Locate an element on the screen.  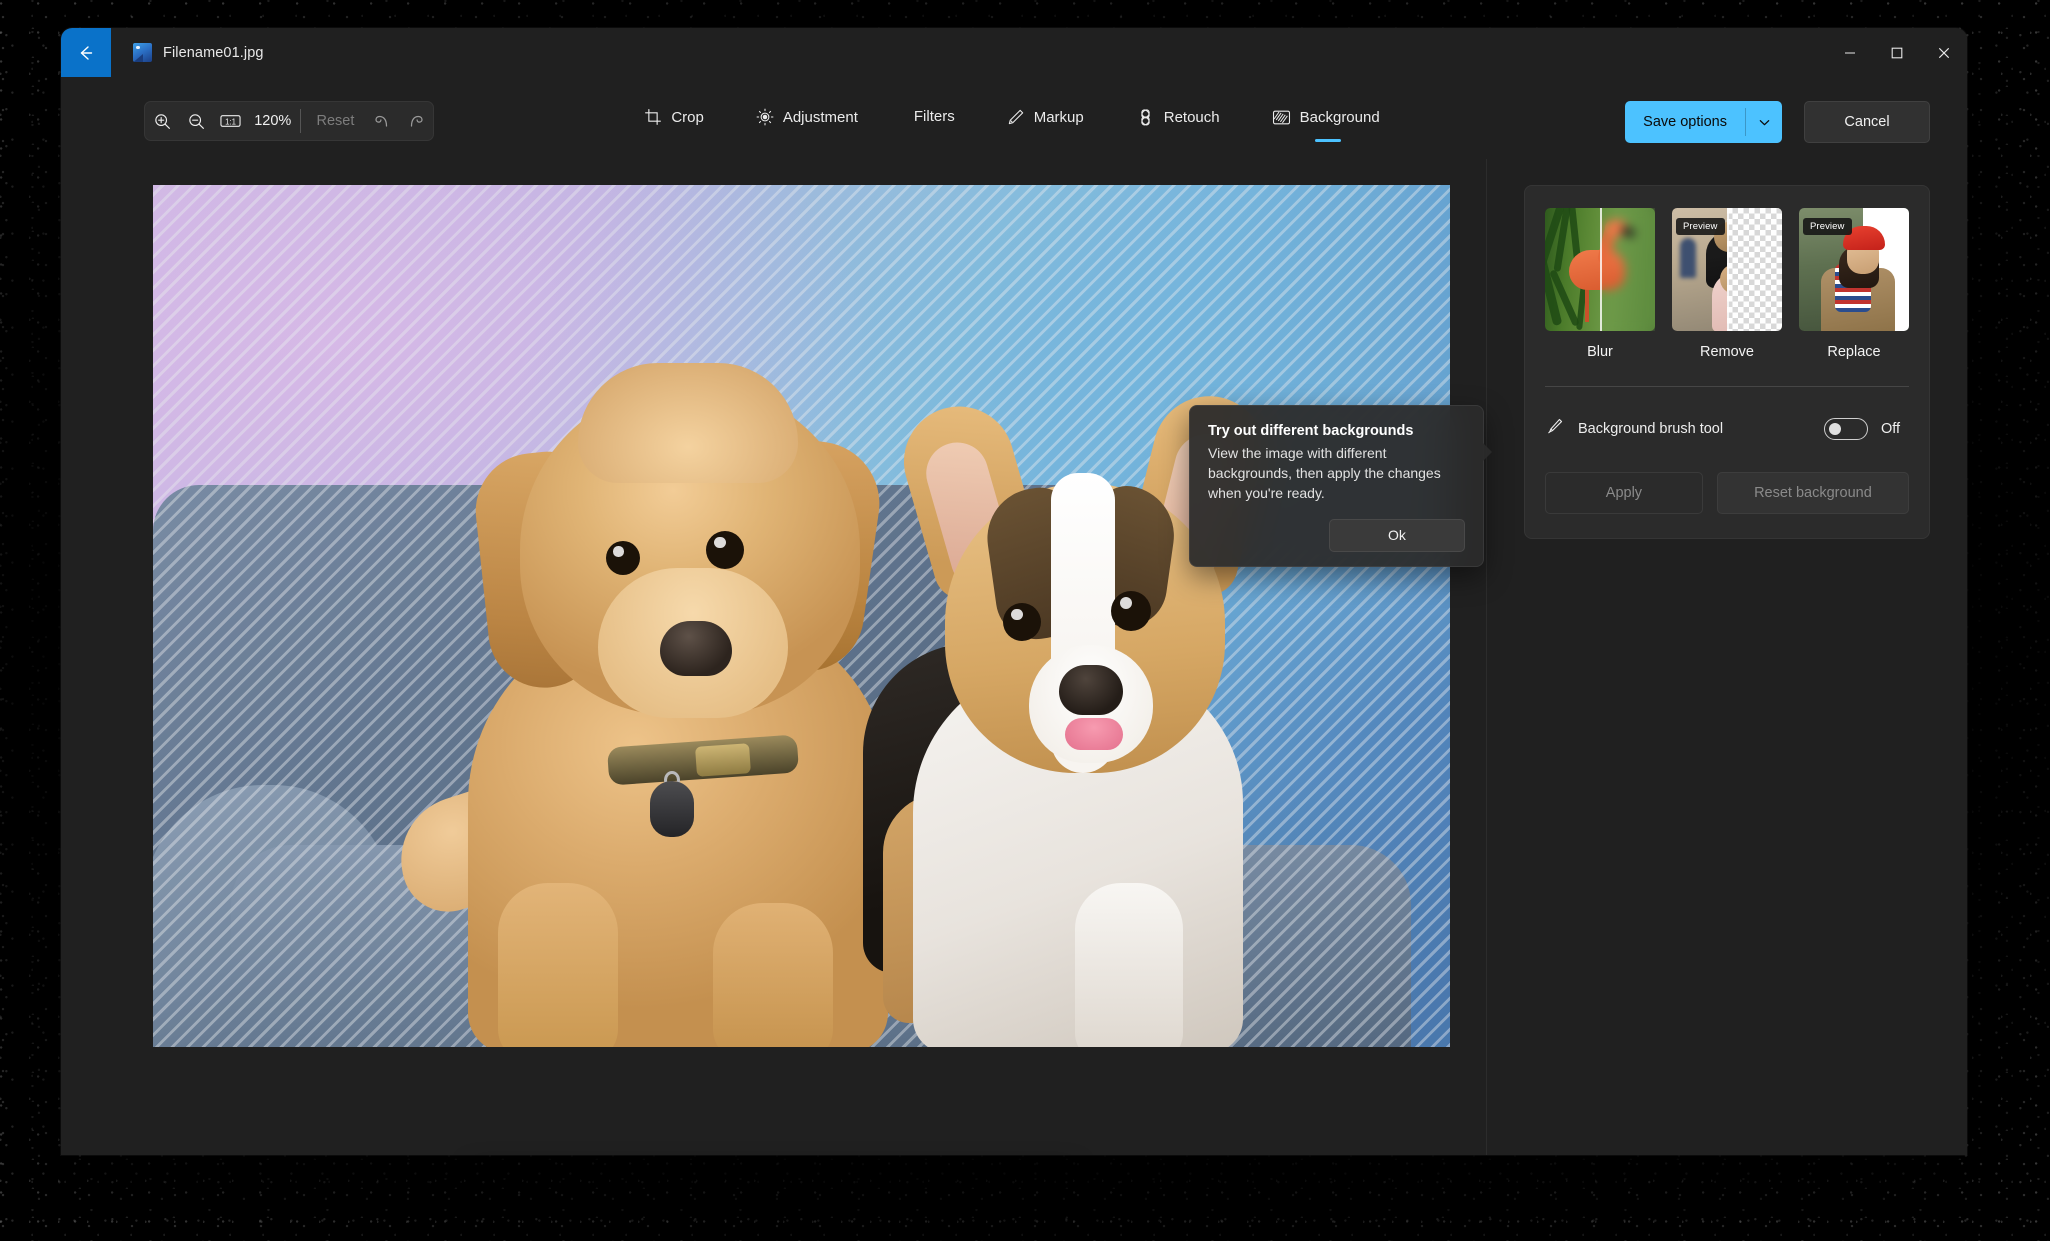
zoom-in-button is located at coordinates (162, 121).